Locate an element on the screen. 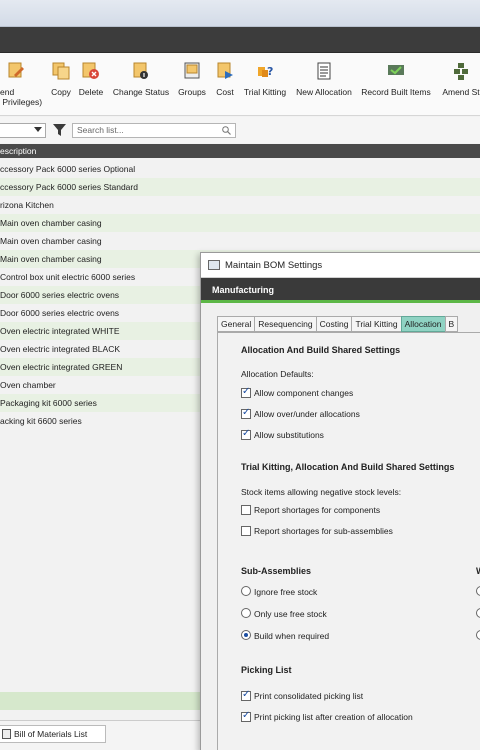 The image size is (480, 750). allow-over-under-checkbox is located at coordinates (246, 413).